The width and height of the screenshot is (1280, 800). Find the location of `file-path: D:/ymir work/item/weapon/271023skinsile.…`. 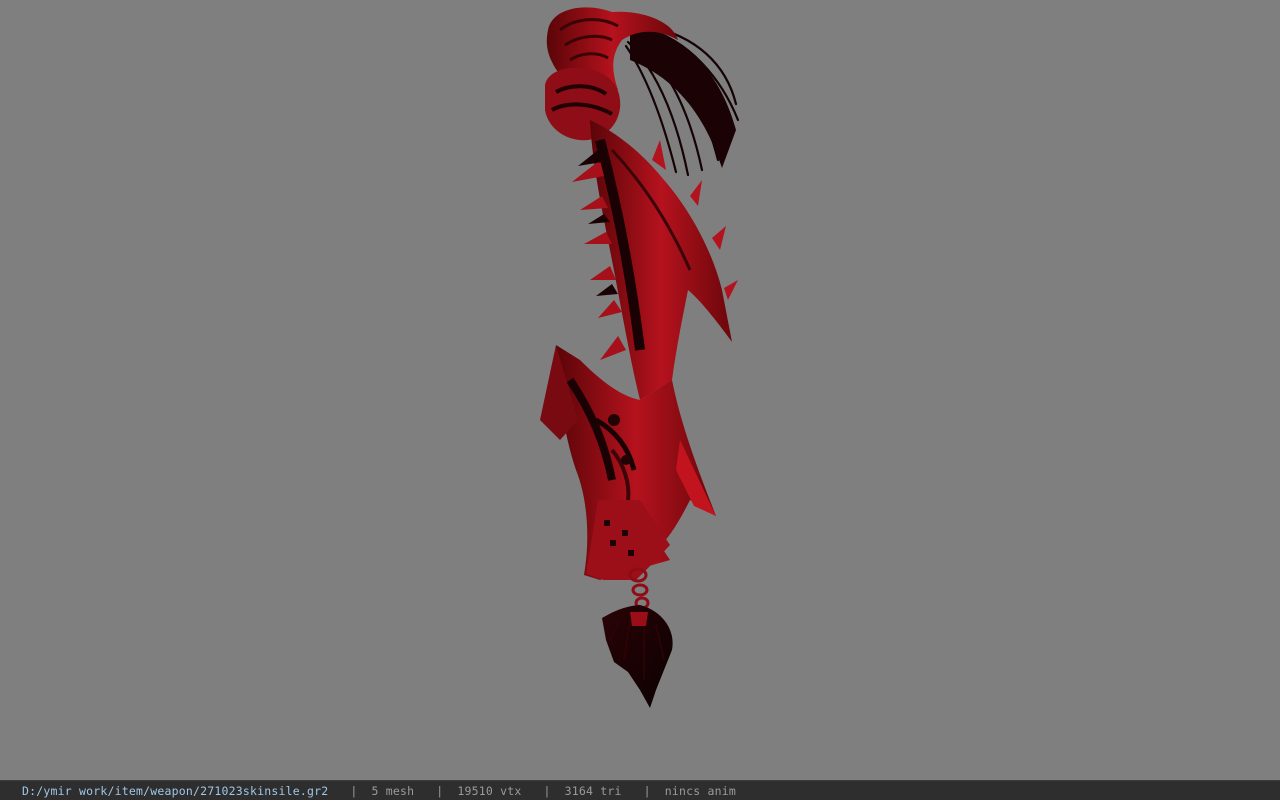

file-path: D:/ymir work/item/weapon/271023skinsile.… is located at coordinates (175, 790).